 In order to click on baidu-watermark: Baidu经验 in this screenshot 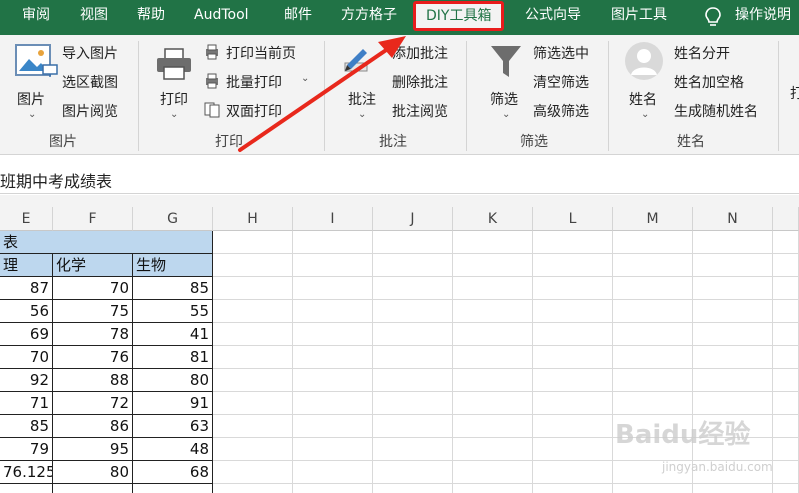, I will do `click(683, 435)`.